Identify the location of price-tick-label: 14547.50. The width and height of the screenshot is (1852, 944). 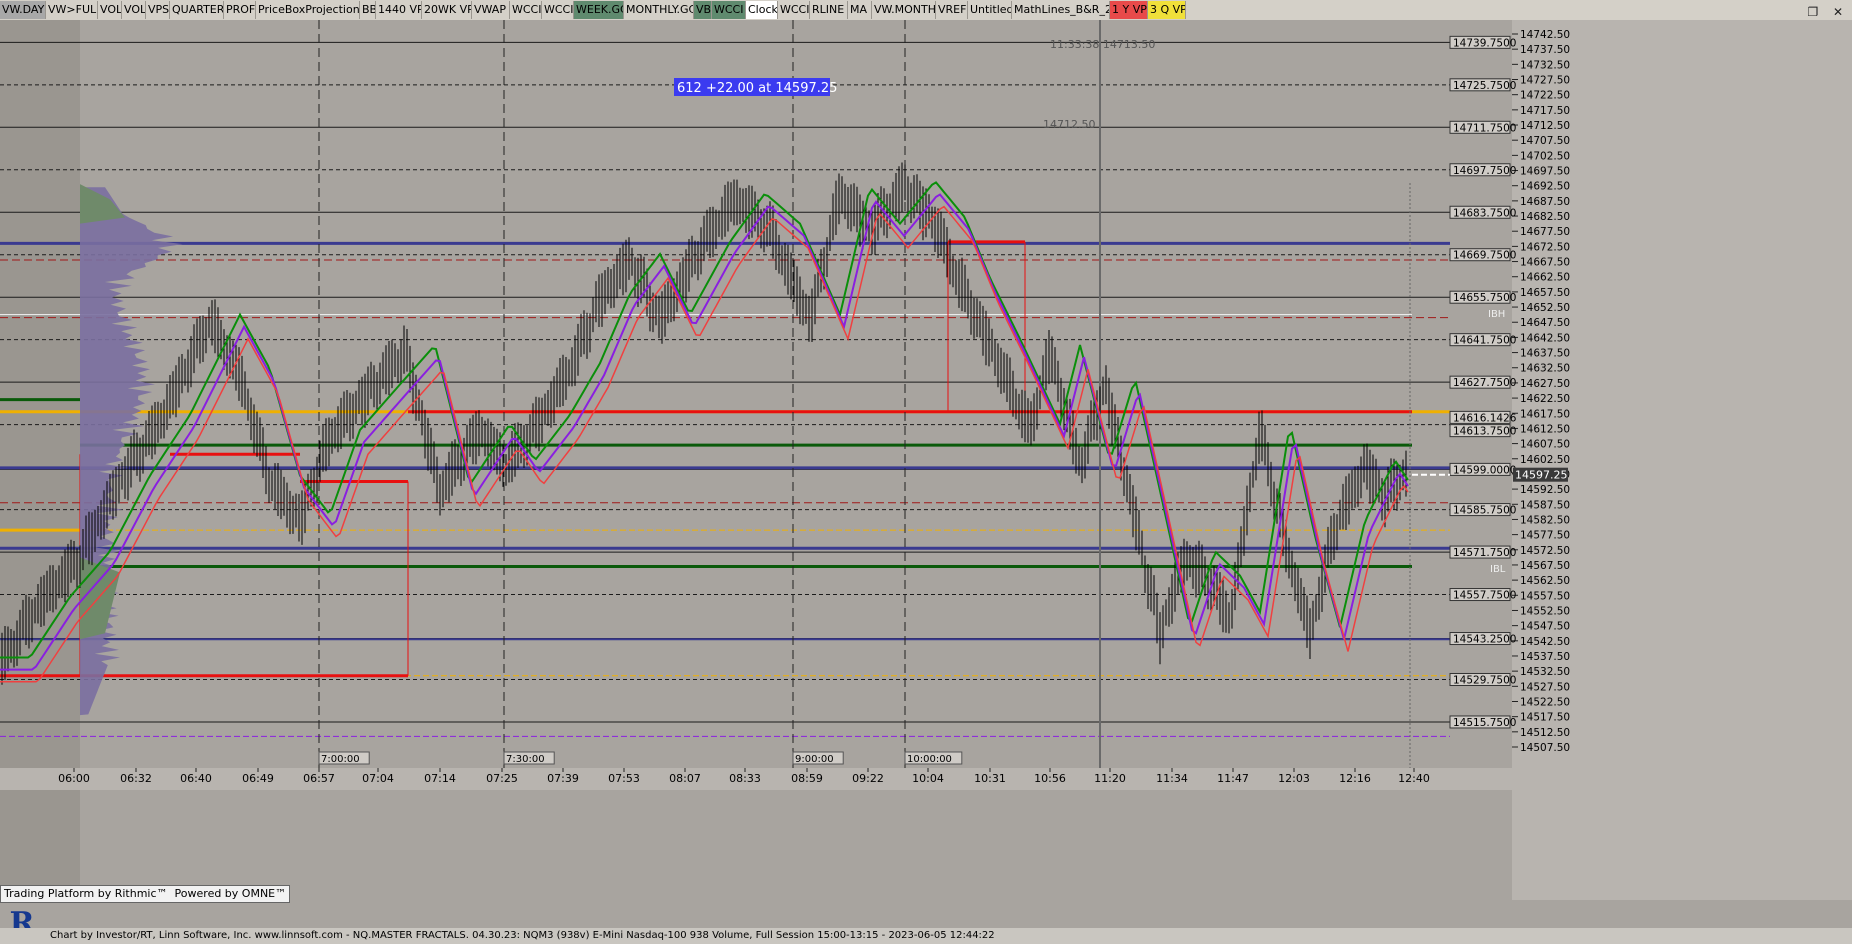
(1545, 627).